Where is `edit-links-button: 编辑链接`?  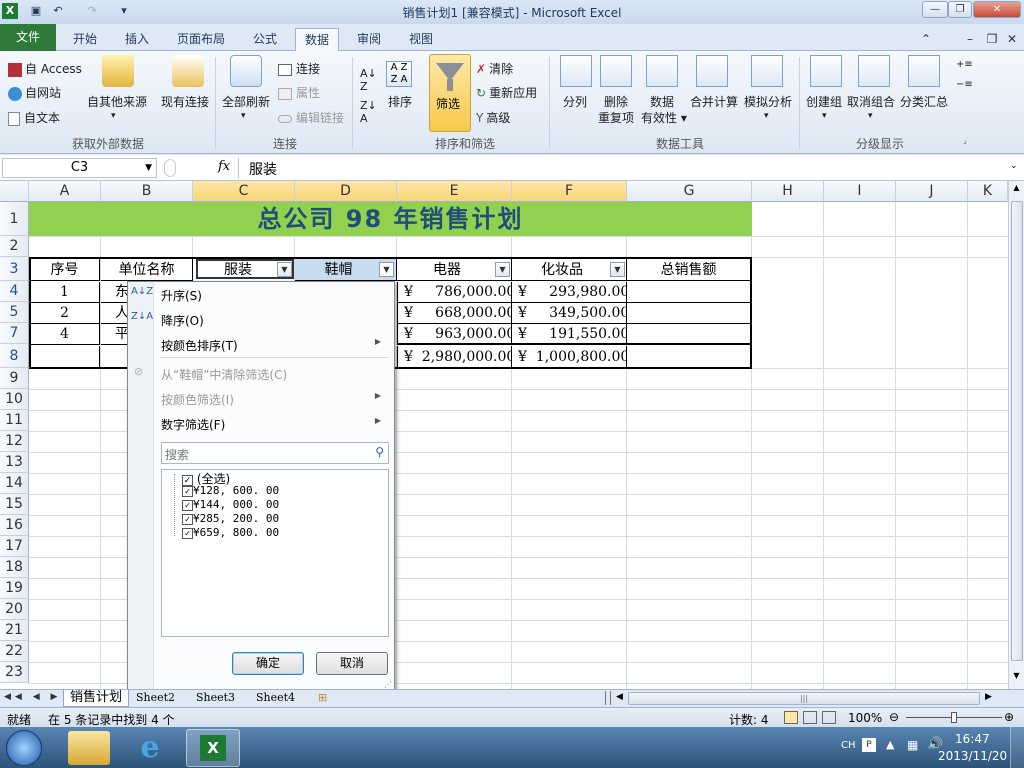
edit-links-button: 编辑链接 is located at coordinates (311, 117).